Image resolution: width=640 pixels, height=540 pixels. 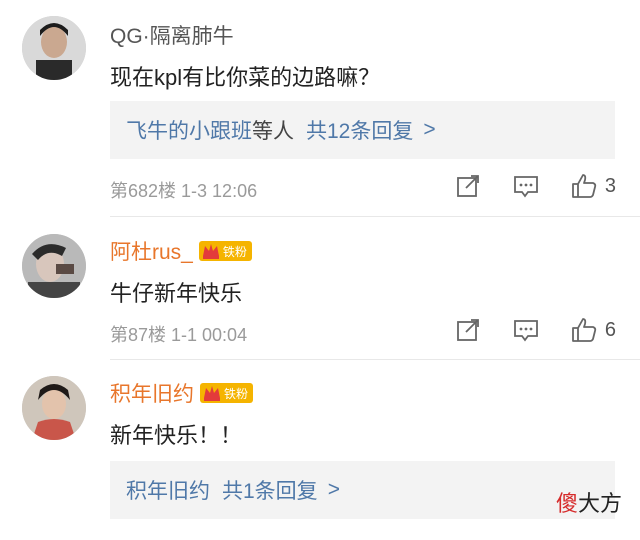 I want to click on comment-meta: 第87楼 1-1 00:04, so click(x=179, y=335).